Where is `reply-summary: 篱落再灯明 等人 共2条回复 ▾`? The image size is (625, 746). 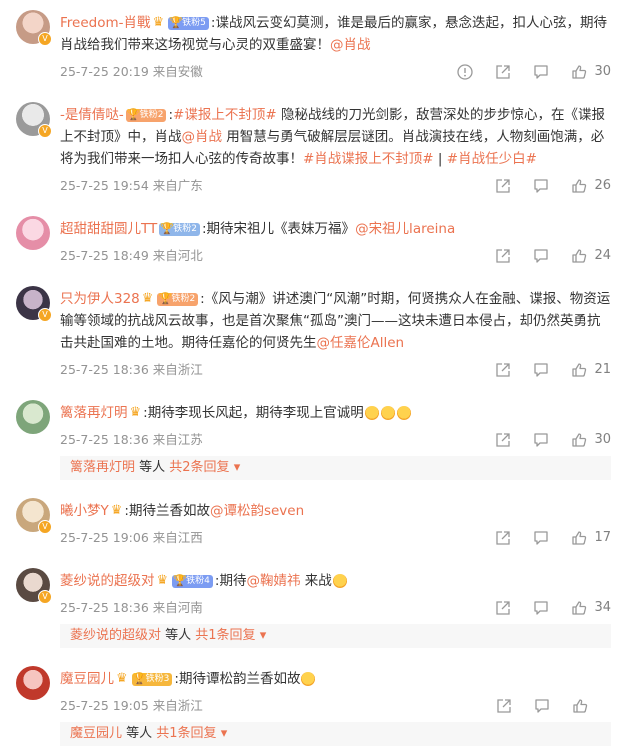 reply-summary: 篱落再灯明 等人 共2条回复 ▾ is located at coordinates (335, 468).